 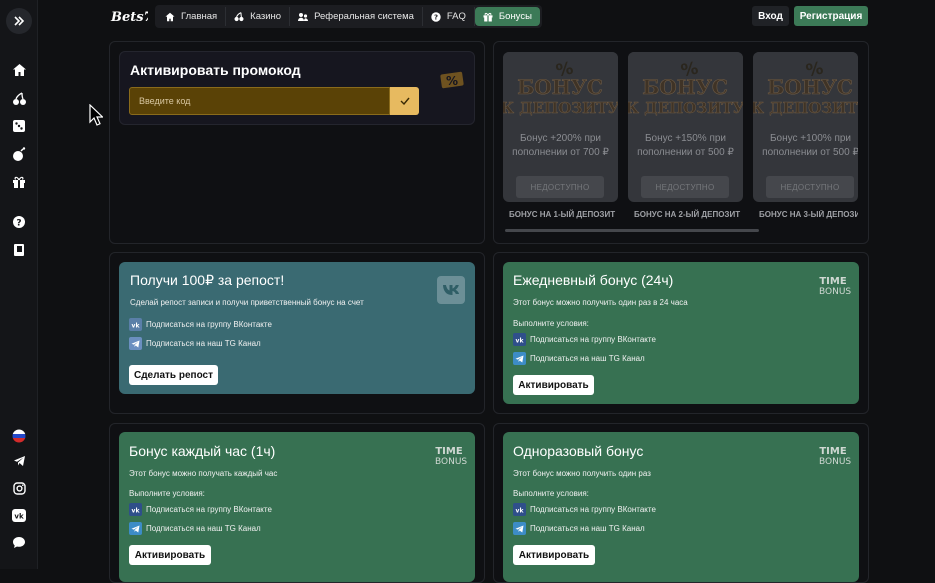 I want to click on deposit-description: Бонус +150% при пополнении от 500 ₽, so click(x=685, y=145).